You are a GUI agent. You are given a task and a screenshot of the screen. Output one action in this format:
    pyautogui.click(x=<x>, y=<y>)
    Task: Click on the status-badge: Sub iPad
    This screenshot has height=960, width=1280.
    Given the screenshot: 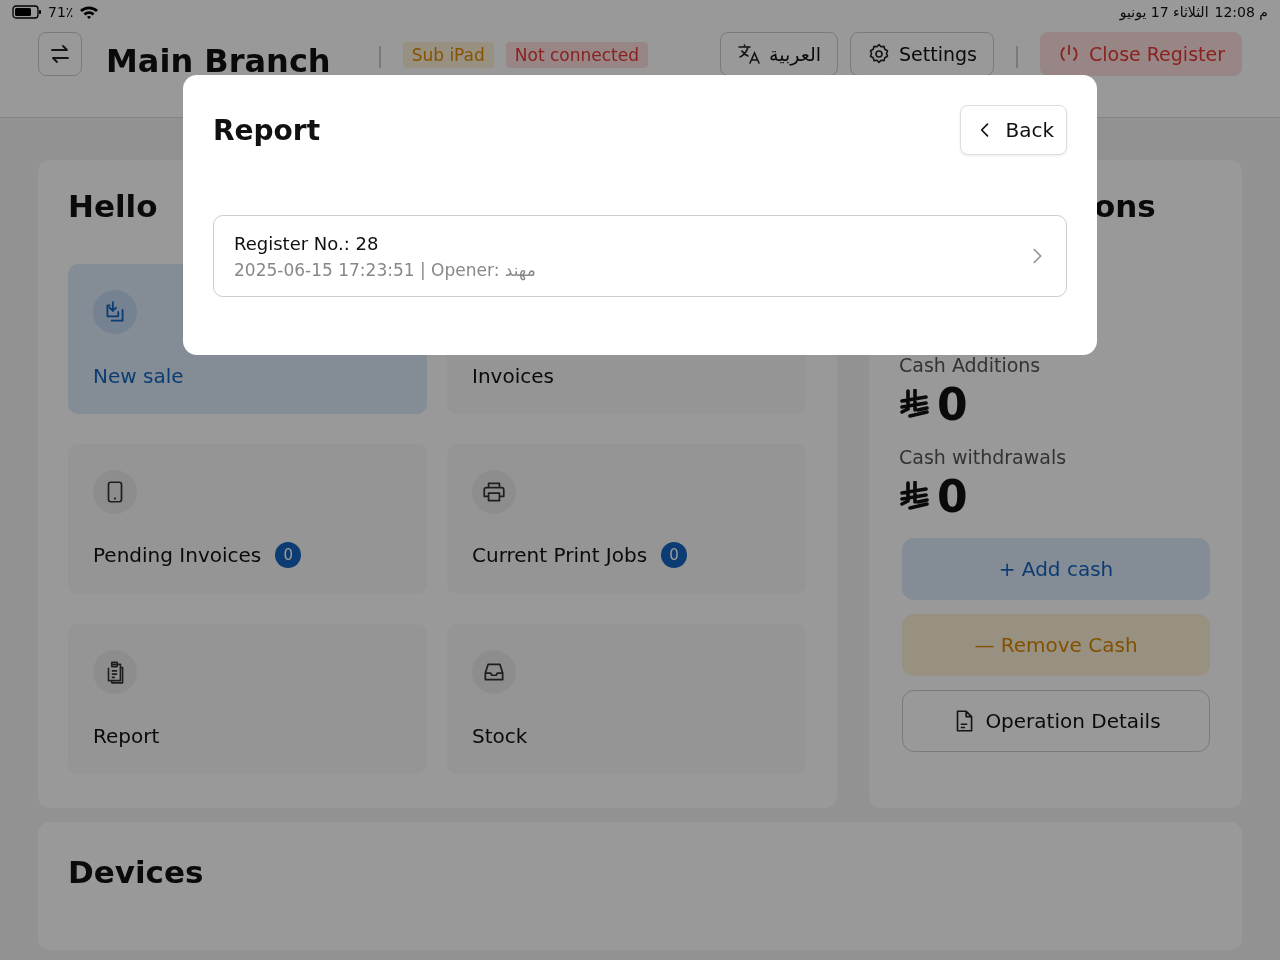 What is the action you would take?
    pyautogui.click(x=448, y=55)
    